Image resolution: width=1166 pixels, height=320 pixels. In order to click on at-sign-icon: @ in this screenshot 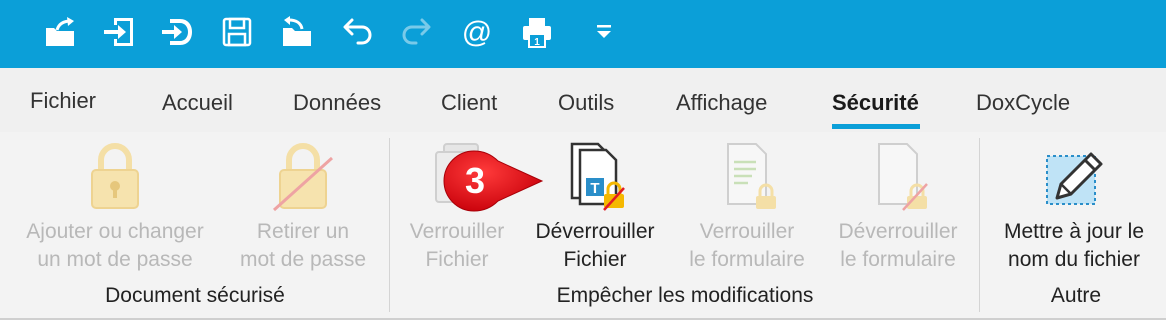, I will do `click(477, 32)`.